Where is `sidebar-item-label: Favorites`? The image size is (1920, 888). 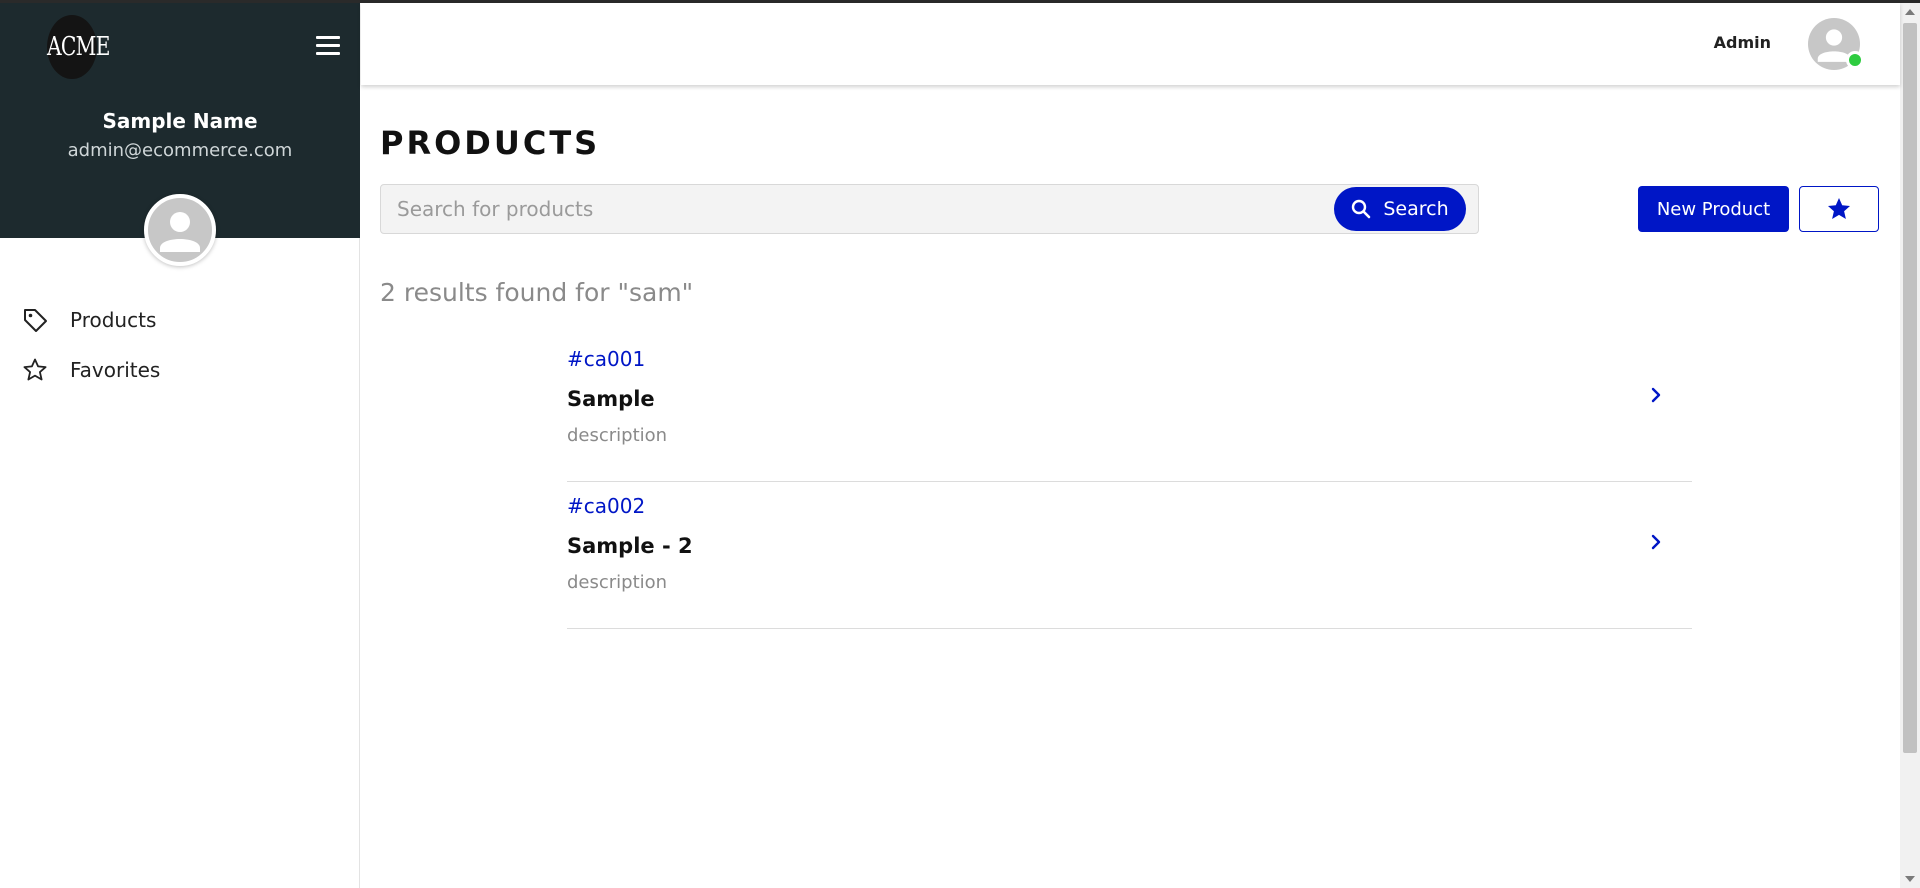 sidebar-item-label: Favorites is located at coordinates (115, 370).